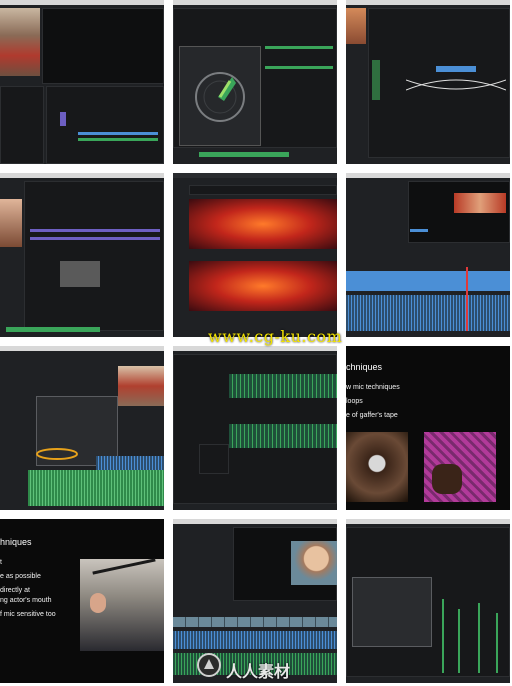 The width and height of the screenshot is (512, 686). I want to click on thumb-premiere-export-dialog, so click(82, 428).